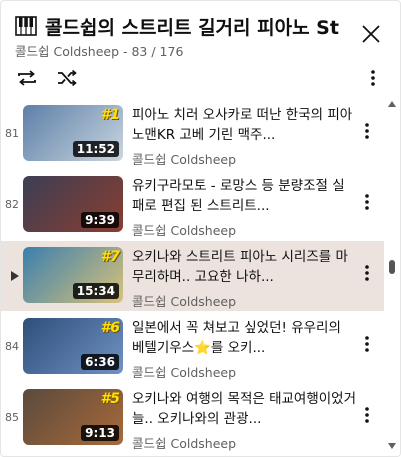 The height and width of the screenshot is (457, 401). I want to click on playlist-title-row: 콜드쉽의 스트리트 길거리 피아노 St, so click(180, 26).